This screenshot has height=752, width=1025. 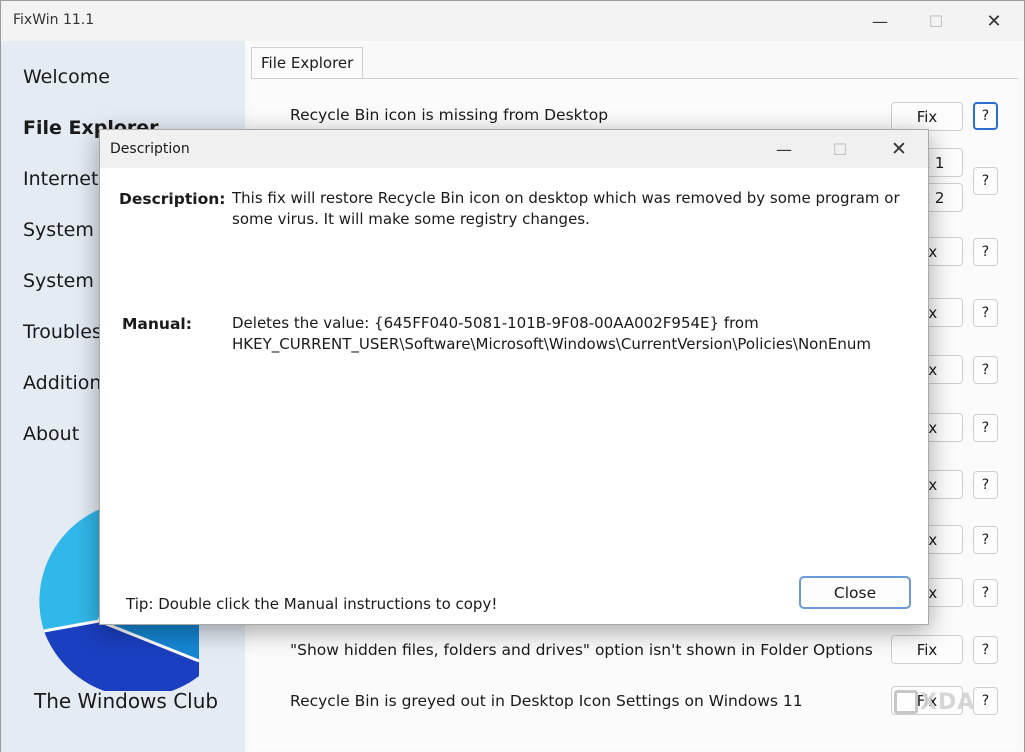 I want to click on dialog-maximize-button: ☐, so click(x=840, y=149).